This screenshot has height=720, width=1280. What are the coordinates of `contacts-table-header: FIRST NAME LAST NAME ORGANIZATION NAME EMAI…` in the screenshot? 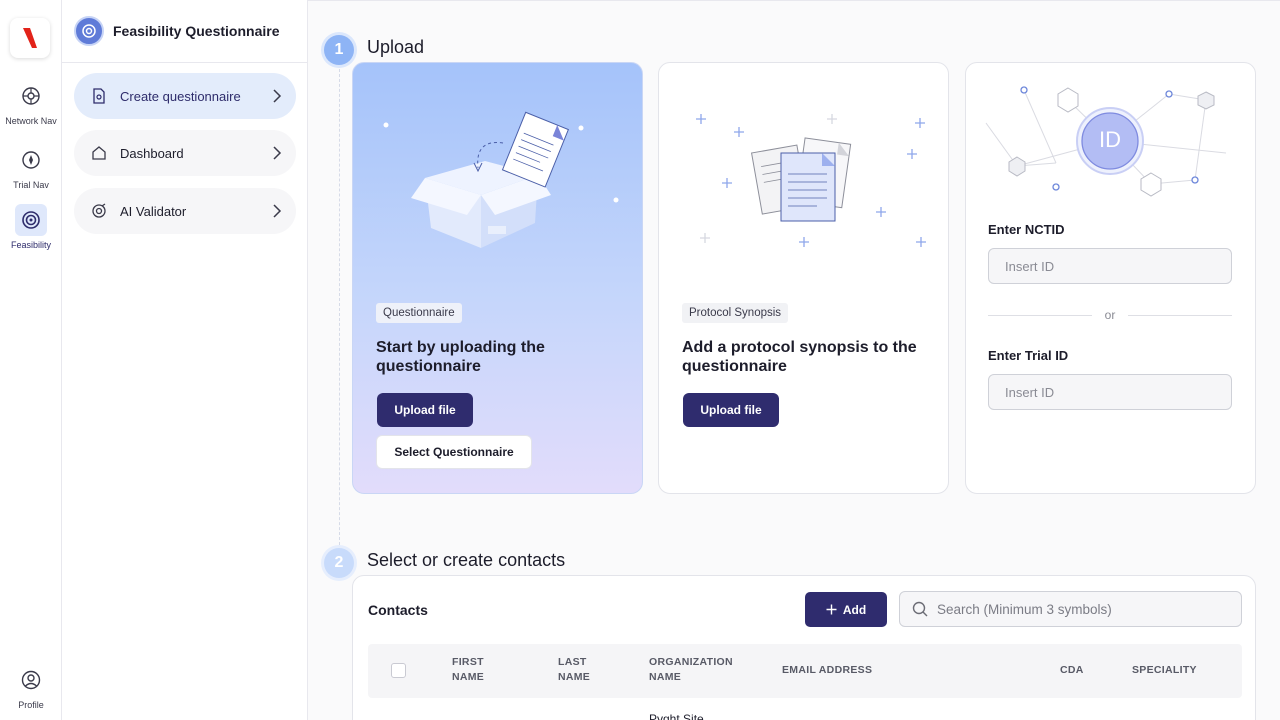 It's located at (805, 671).